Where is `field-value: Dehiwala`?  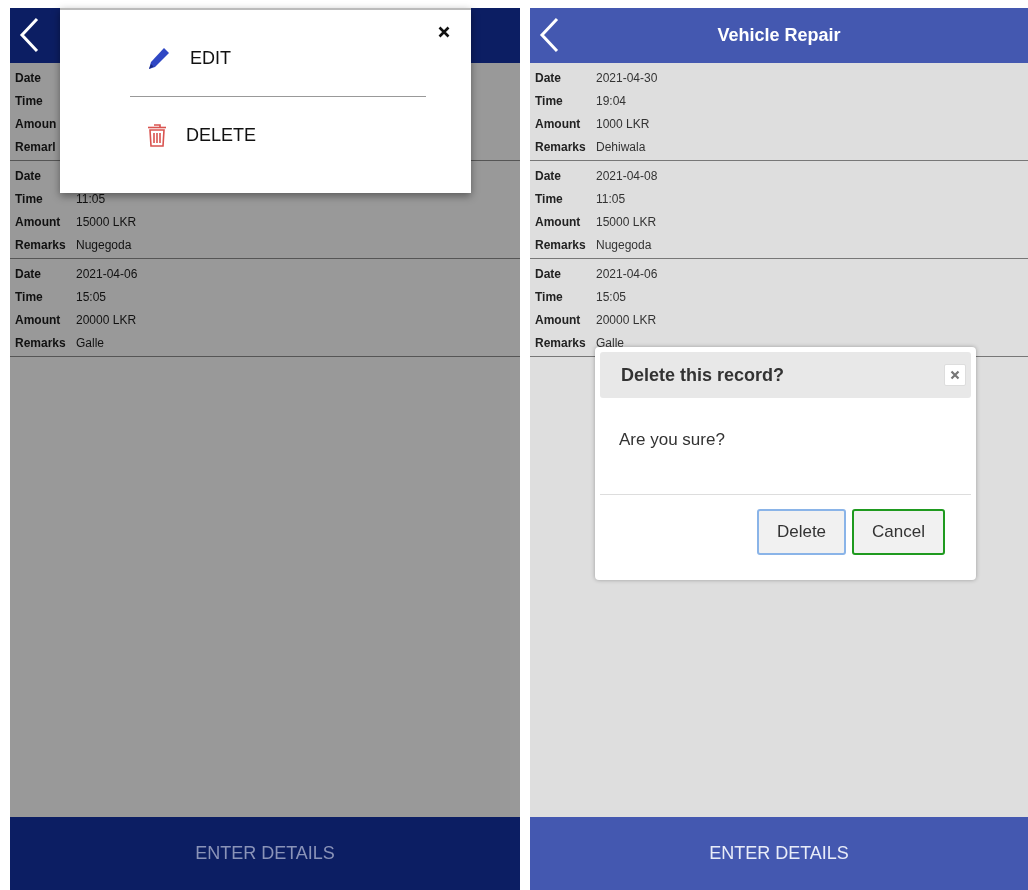 field-value: Dehiwala is located at coordinates (621, 146).